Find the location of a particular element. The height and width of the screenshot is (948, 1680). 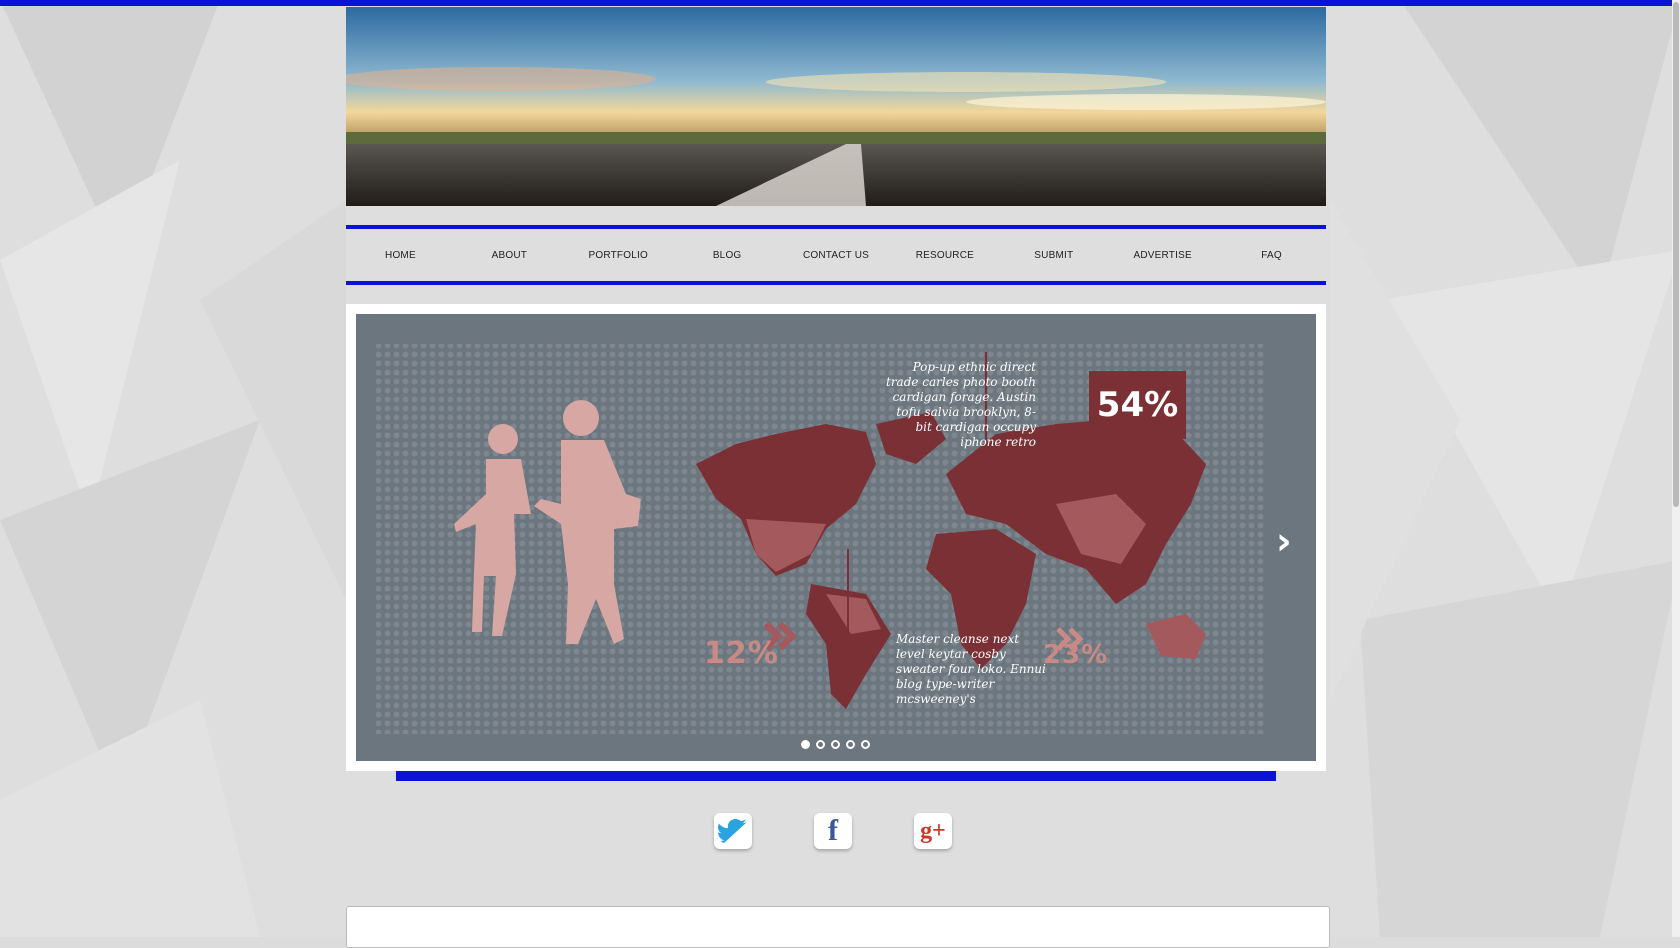

nav-submit: SUBMIT is located at coordinates (1053, 255).